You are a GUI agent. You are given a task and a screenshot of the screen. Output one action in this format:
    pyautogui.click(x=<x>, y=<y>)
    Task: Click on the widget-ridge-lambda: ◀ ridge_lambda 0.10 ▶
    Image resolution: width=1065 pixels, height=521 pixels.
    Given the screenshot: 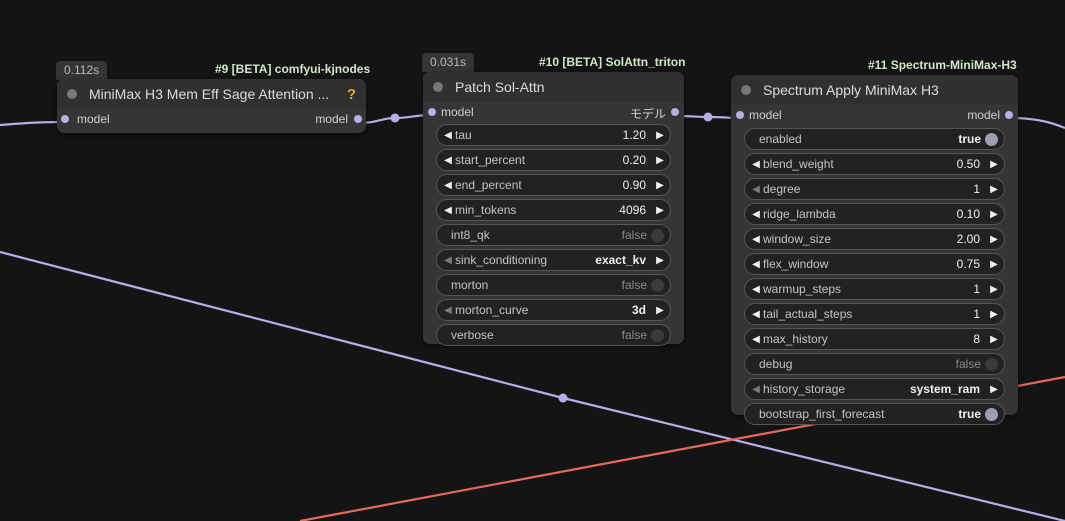 What is the action you would take?
    pyautogui.click(x=874, y=214)
    